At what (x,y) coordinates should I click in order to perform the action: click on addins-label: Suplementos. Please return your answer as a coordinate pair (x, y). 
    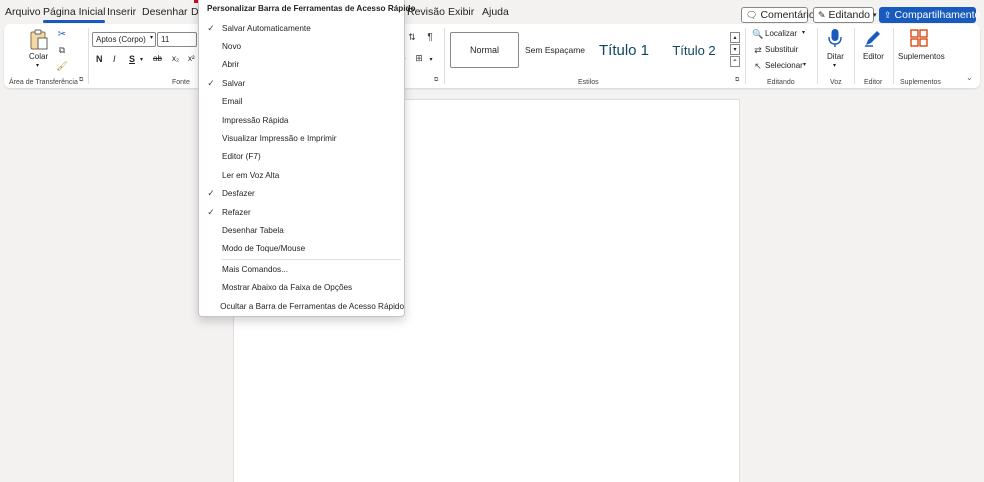
    Looking at the image, I should click on (921, 56).